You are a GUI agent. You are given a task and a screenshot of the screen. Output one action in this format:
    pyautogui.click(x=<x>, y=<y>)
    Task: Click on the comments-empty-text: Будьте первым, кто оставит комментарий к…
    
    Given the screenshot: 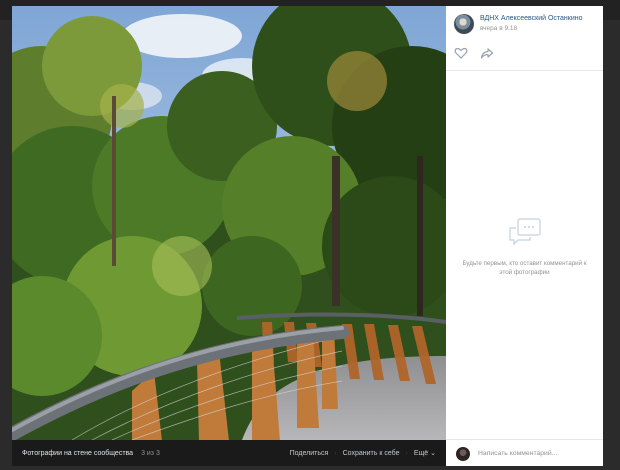 What is the action you would take?
    pyautogui.click(x=524, y=268)
    